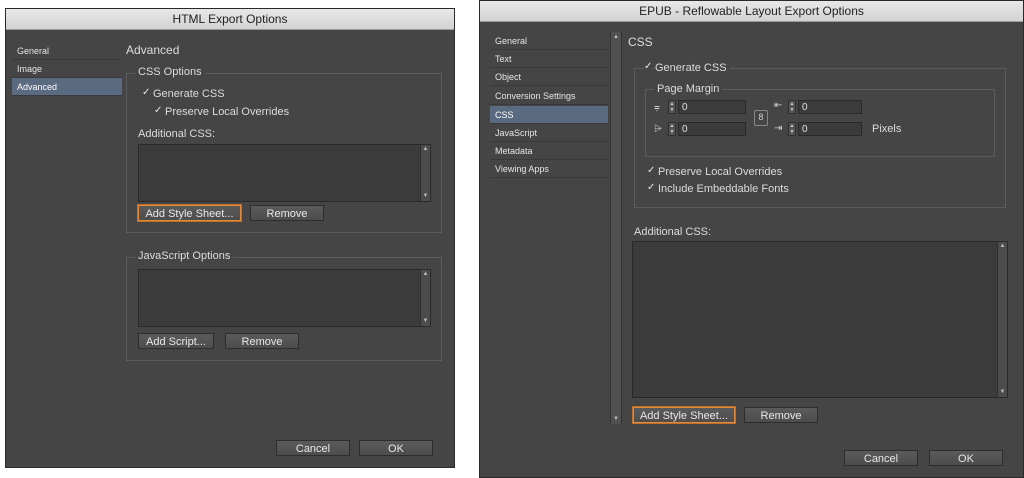 Image resolution: width=1024 pixels, height=478 pixels. What do you see at coordinates (688, 89) in the screenshot?
I see `group-title: Page Margin` at bounding box center [688, 89].